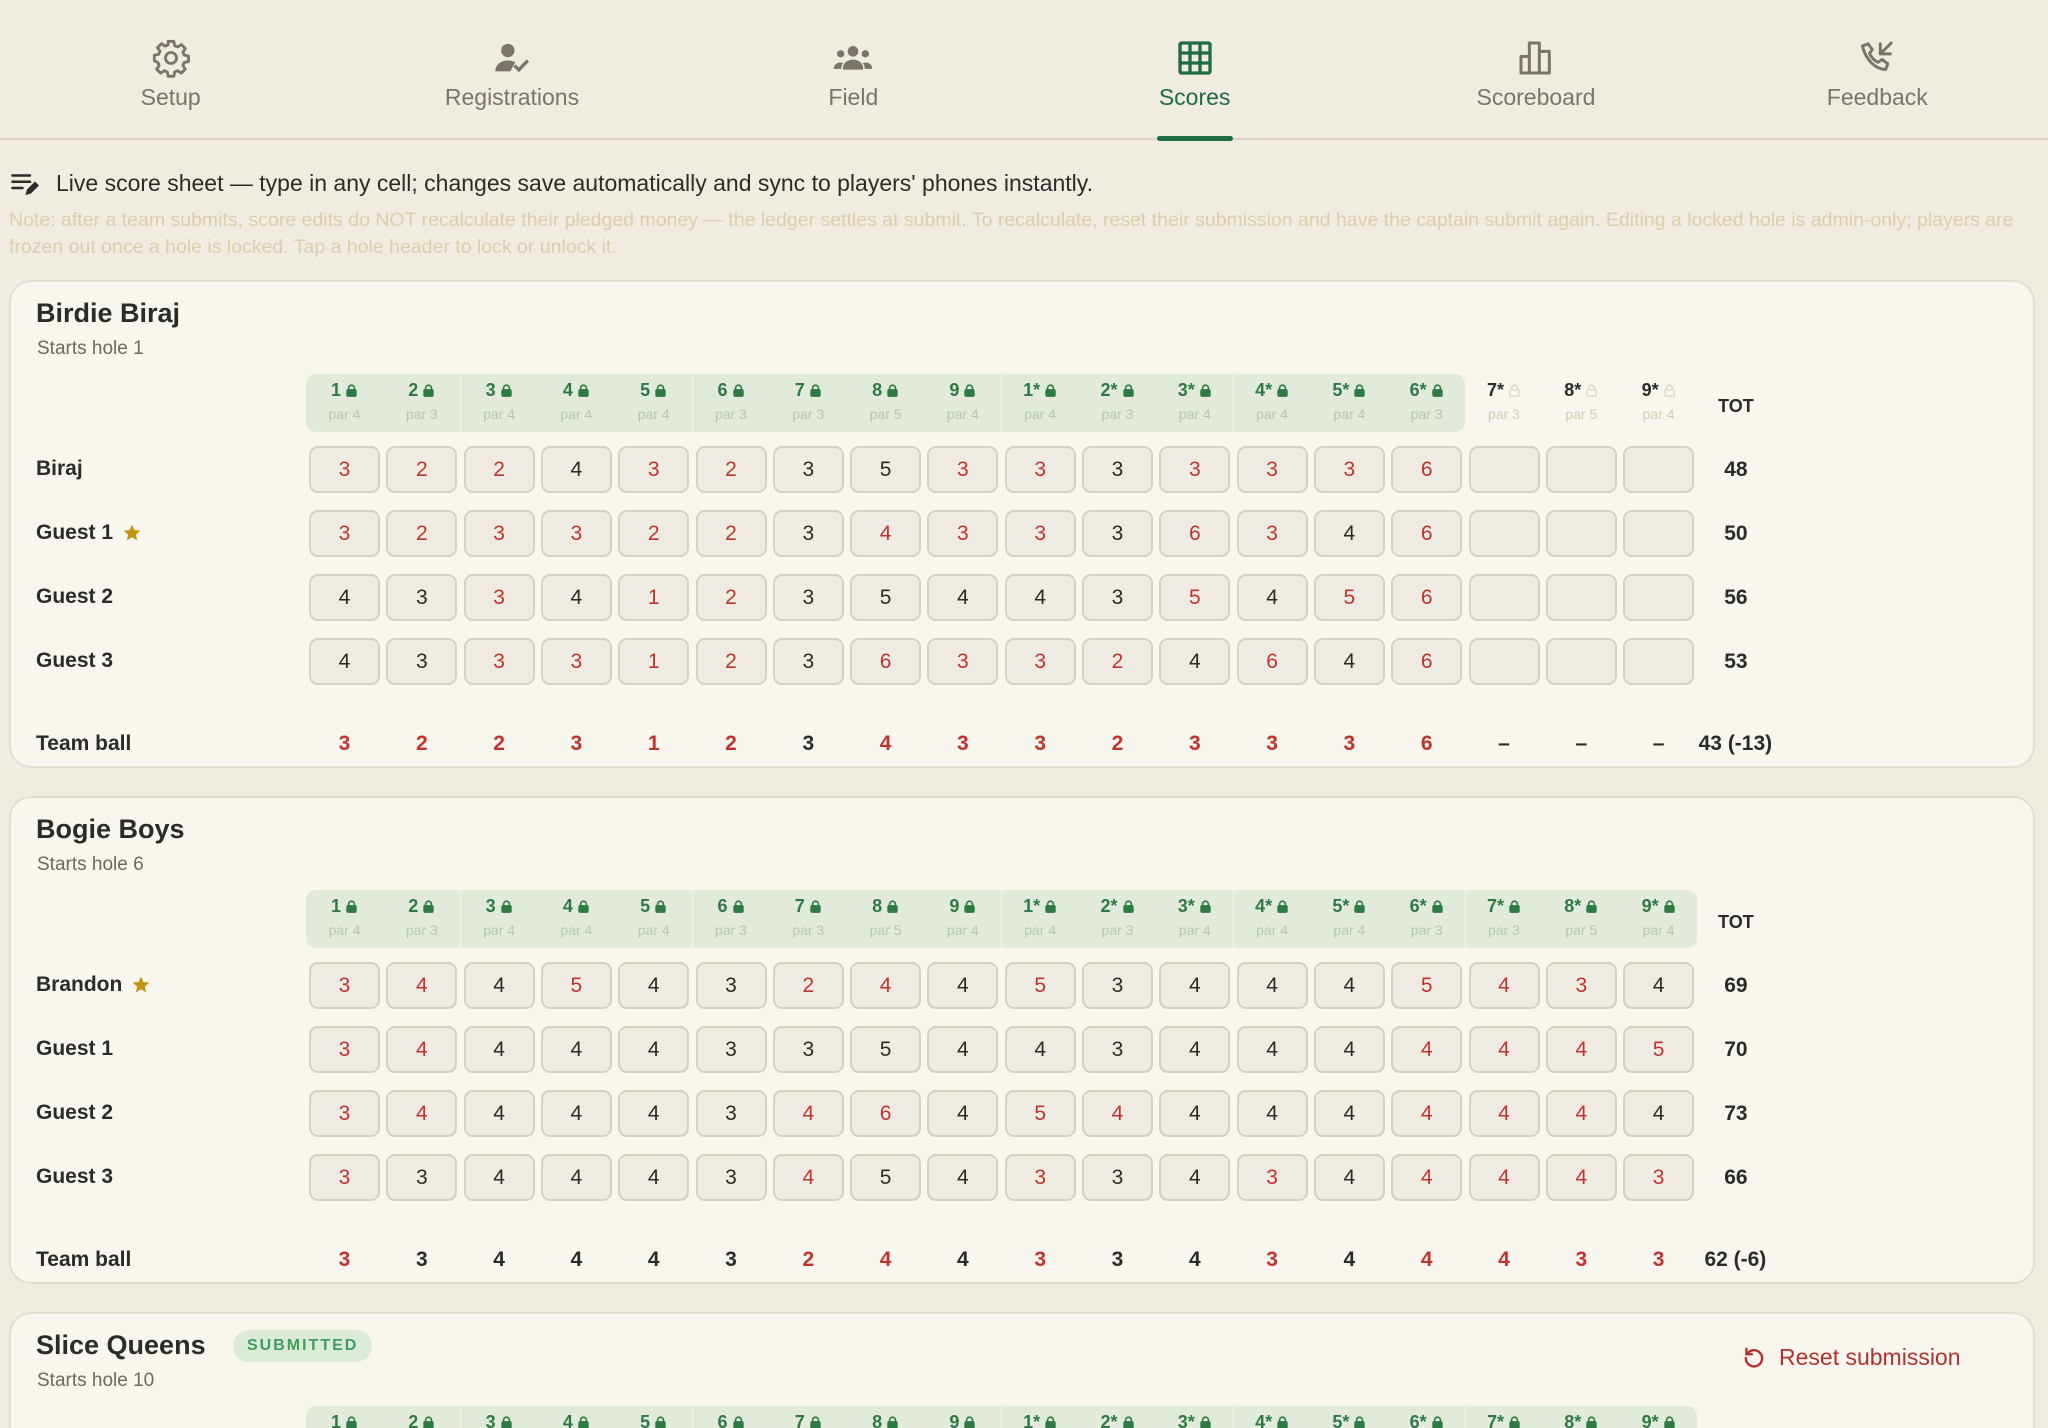  What do you see at coordinates (499, 1417) in the screenshot?
I see `hole-header-3: 3par 4` at bounding box center [499, 1417].